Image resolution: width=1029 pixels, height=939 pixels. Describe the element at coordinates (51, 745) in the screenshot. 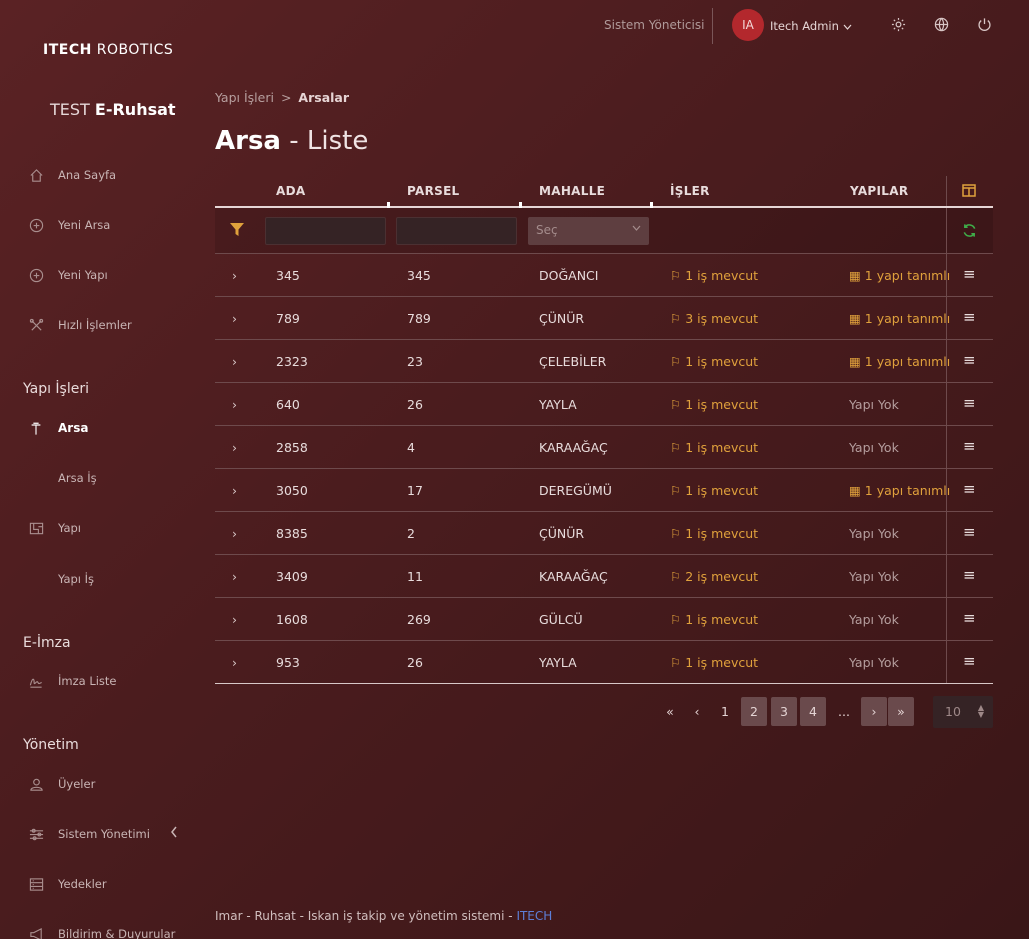

I see `nav-section-yonetim: Yönetim` at that location.